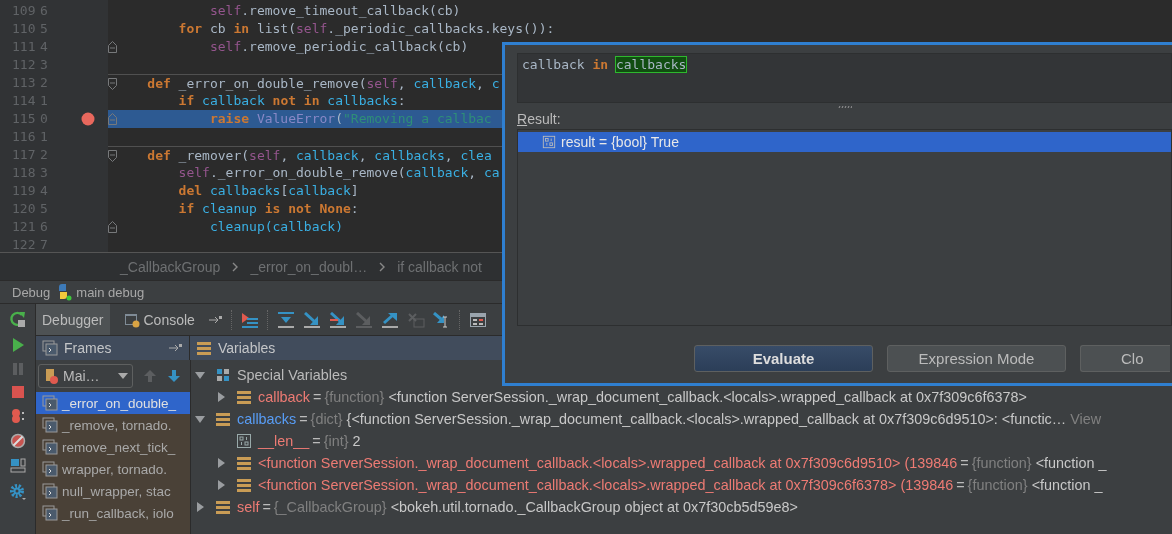 The width and height of the screenshot is (1172, 534). What do you see at coordinates (844, 107) in the screenshot?
I see `splitter-grip-icon` at bounding box center [844, 107].